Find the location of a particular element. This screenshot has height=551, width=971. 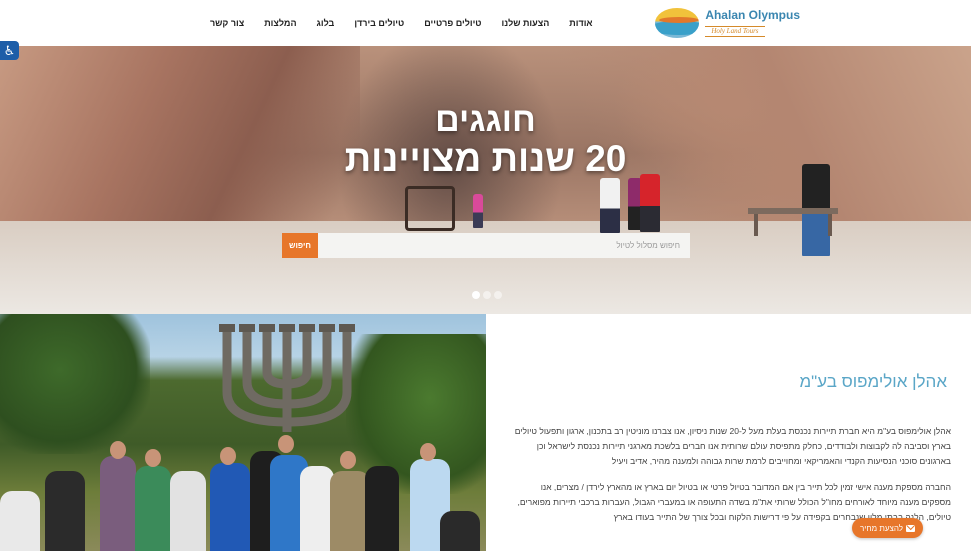

nav-contact: צור קשר is located at coordinates (227, 23).